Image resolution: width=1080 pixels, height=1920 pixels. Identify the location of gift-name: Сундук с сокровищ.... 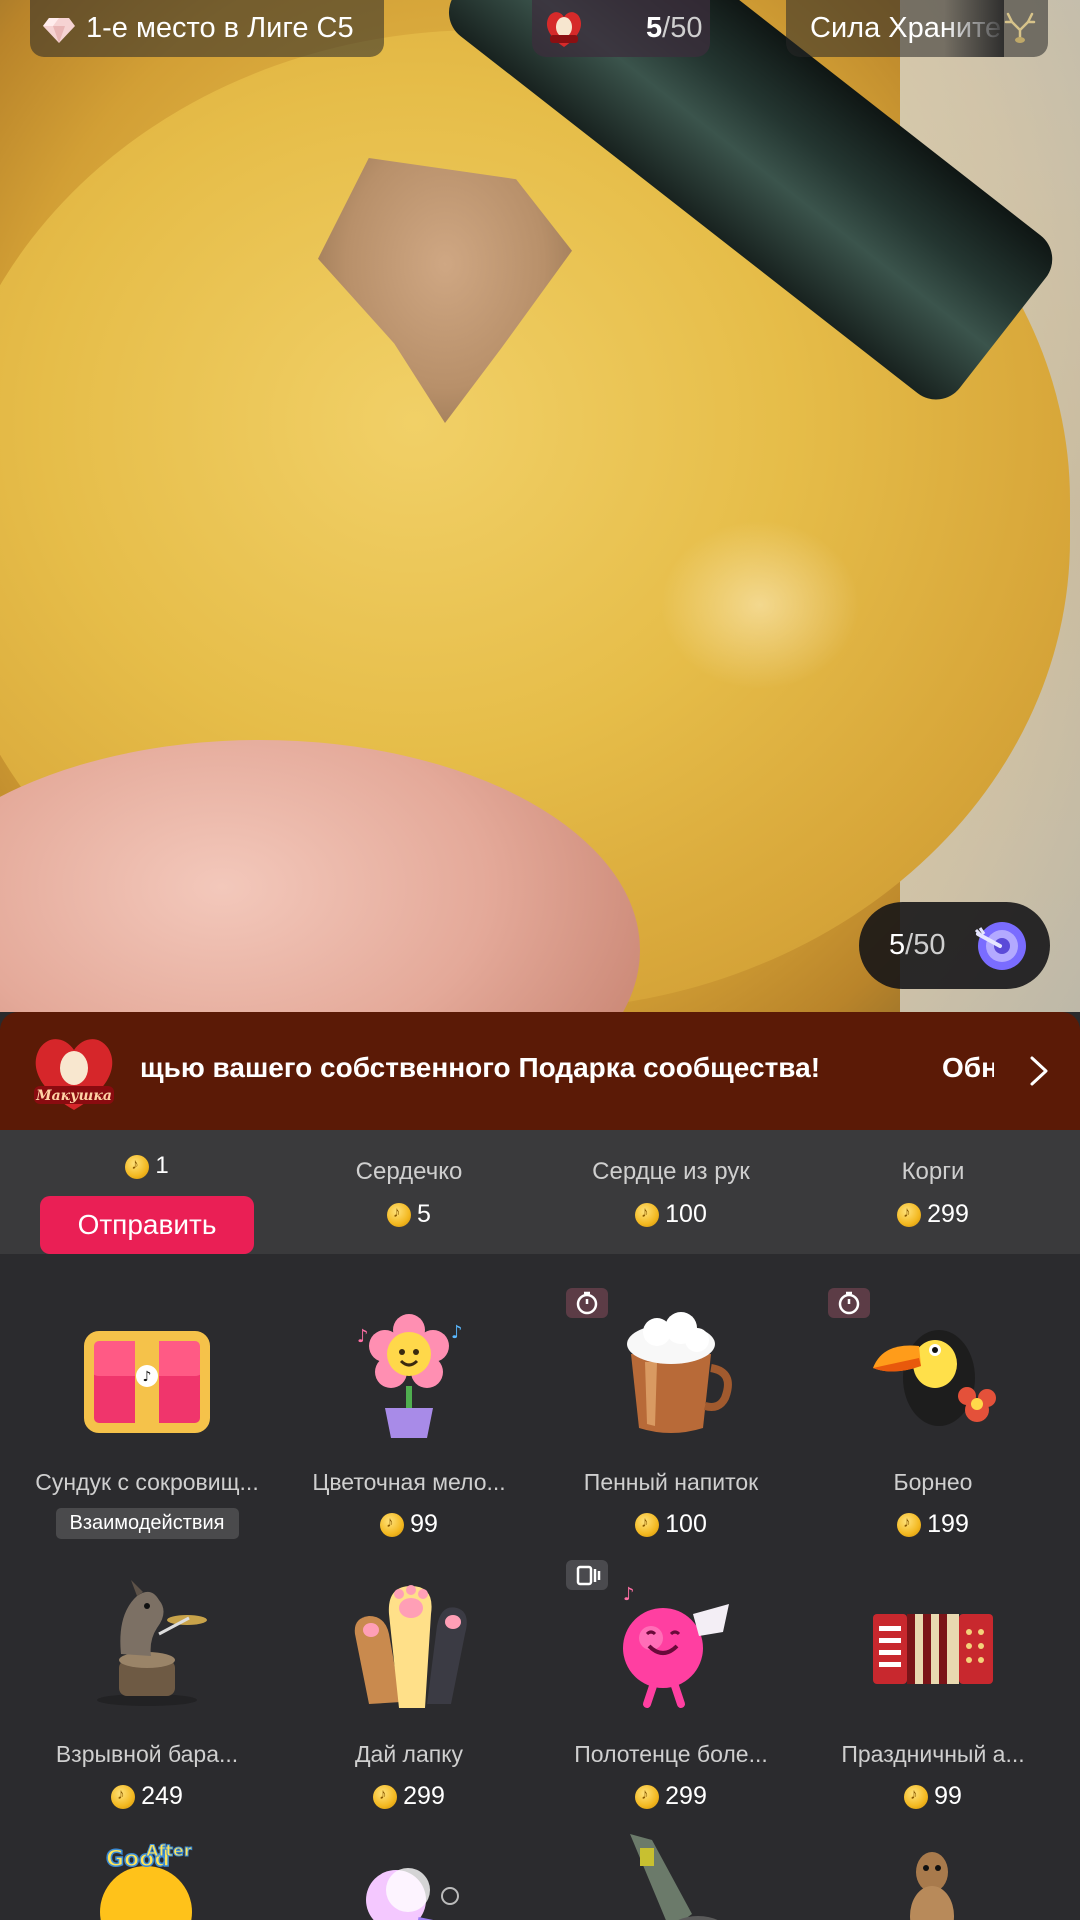
(147, 1482).